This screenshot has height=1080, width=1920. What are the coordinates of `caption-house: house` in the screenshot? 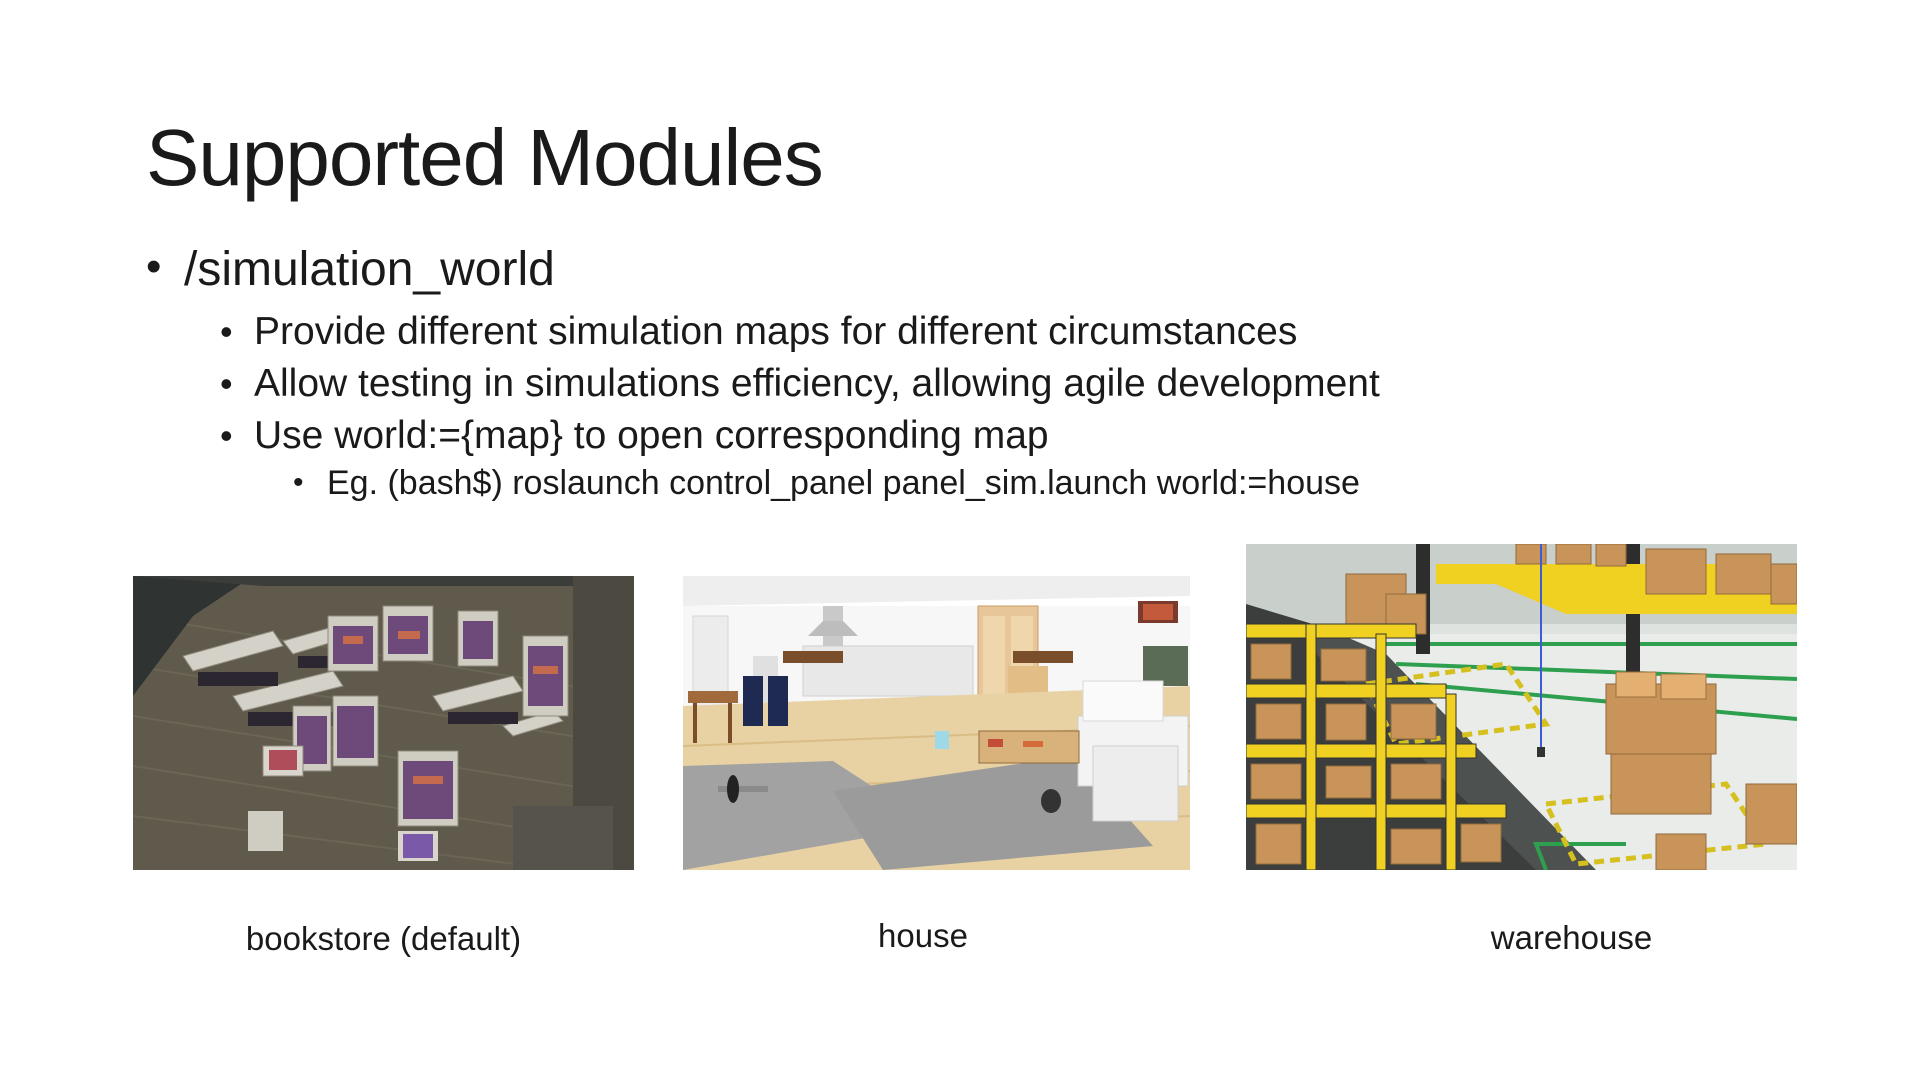 It's located at (923, 935).